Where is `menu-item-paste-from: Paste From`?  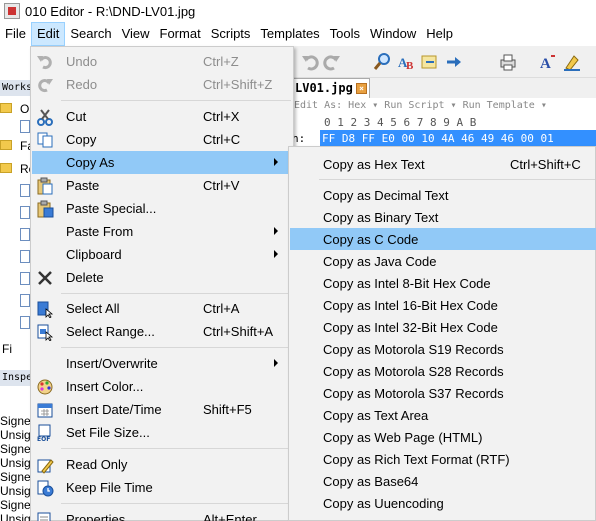 menu-item-paste-from: Paste From is located at coordinates (162, 231).